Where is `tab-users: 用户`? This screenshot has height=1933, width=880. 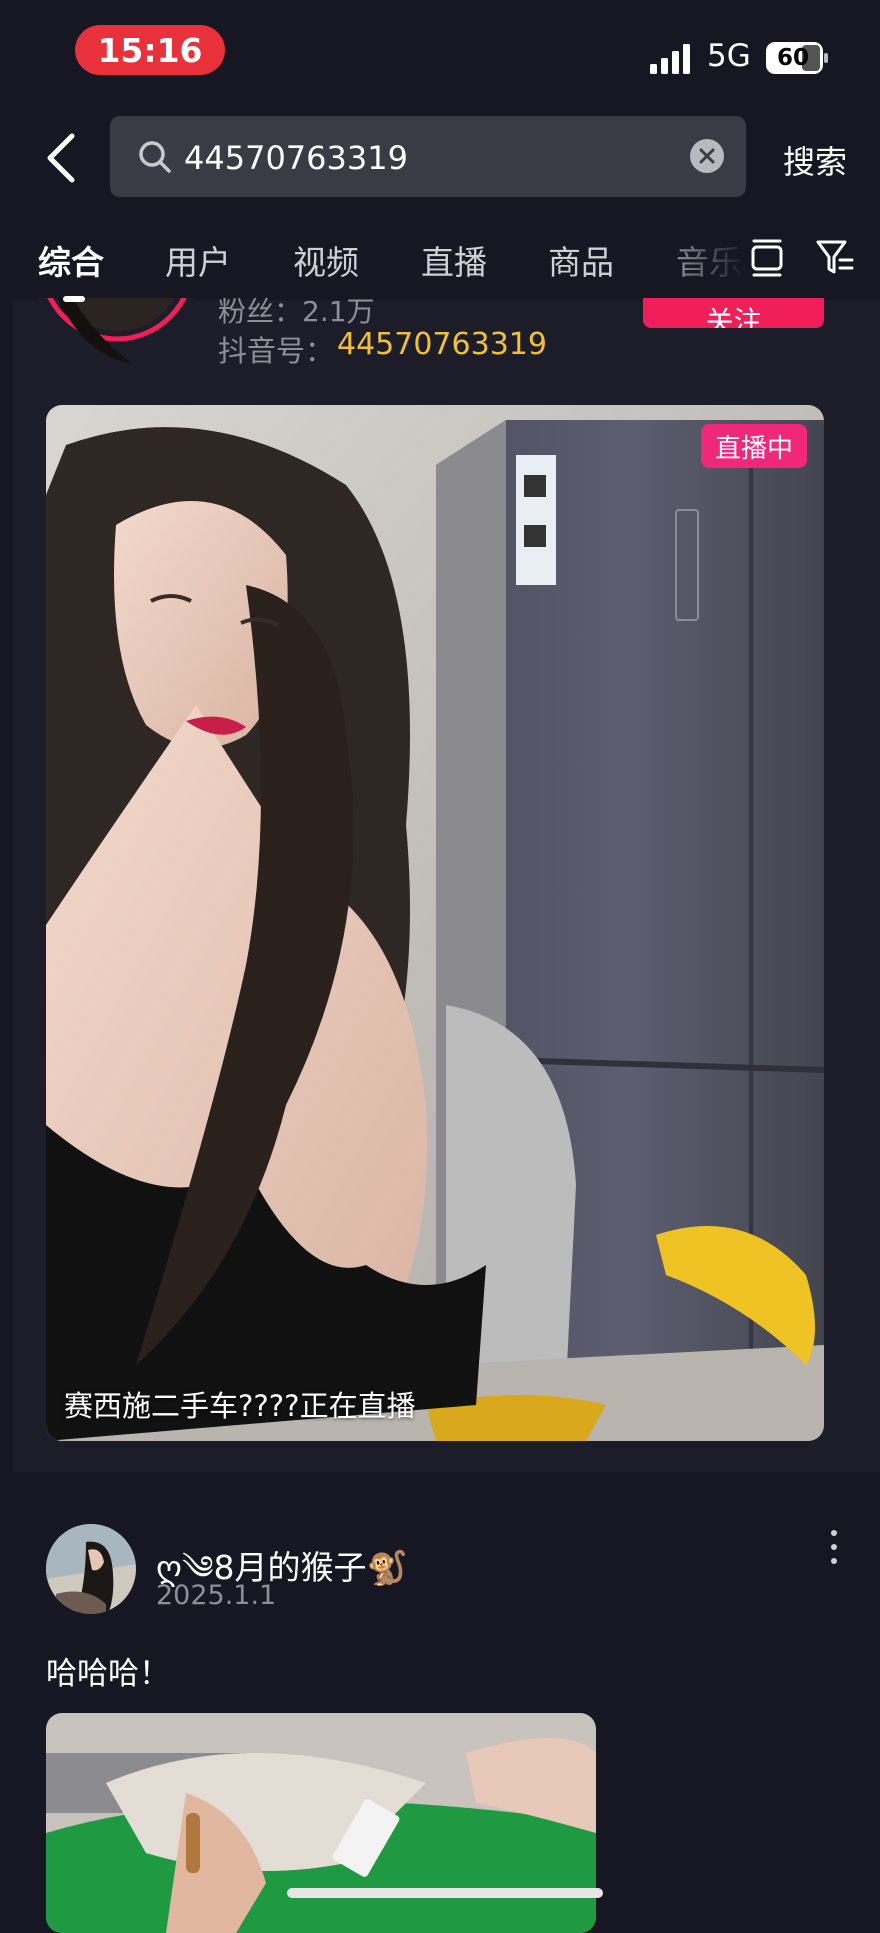
tab-users: 用户 is located at coordinates (198, 260).